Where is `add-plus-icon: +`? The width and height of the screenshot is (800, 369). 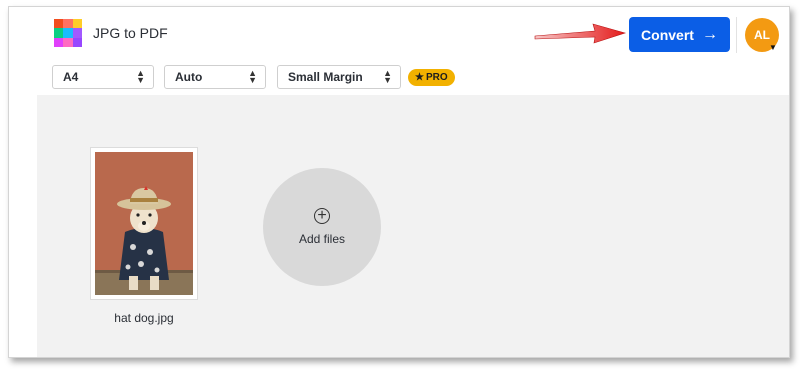 add-plus-icon: + is located at coordinates (322, 216).